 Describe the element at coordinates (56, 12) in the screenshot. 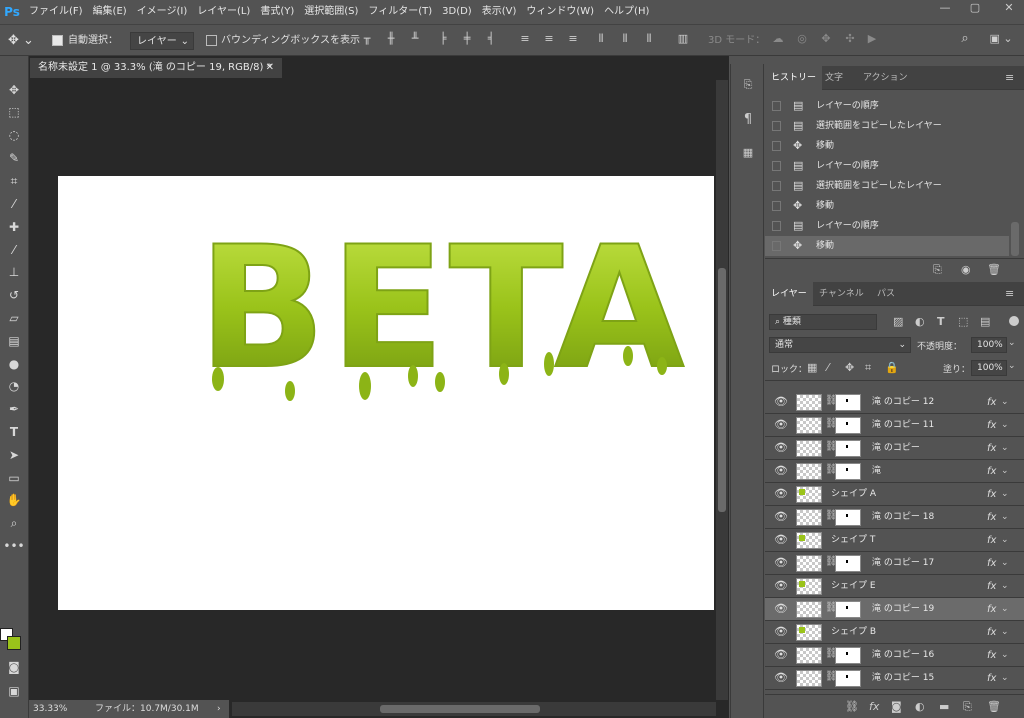

I see `menu-file: ファイル(F)` at that location.